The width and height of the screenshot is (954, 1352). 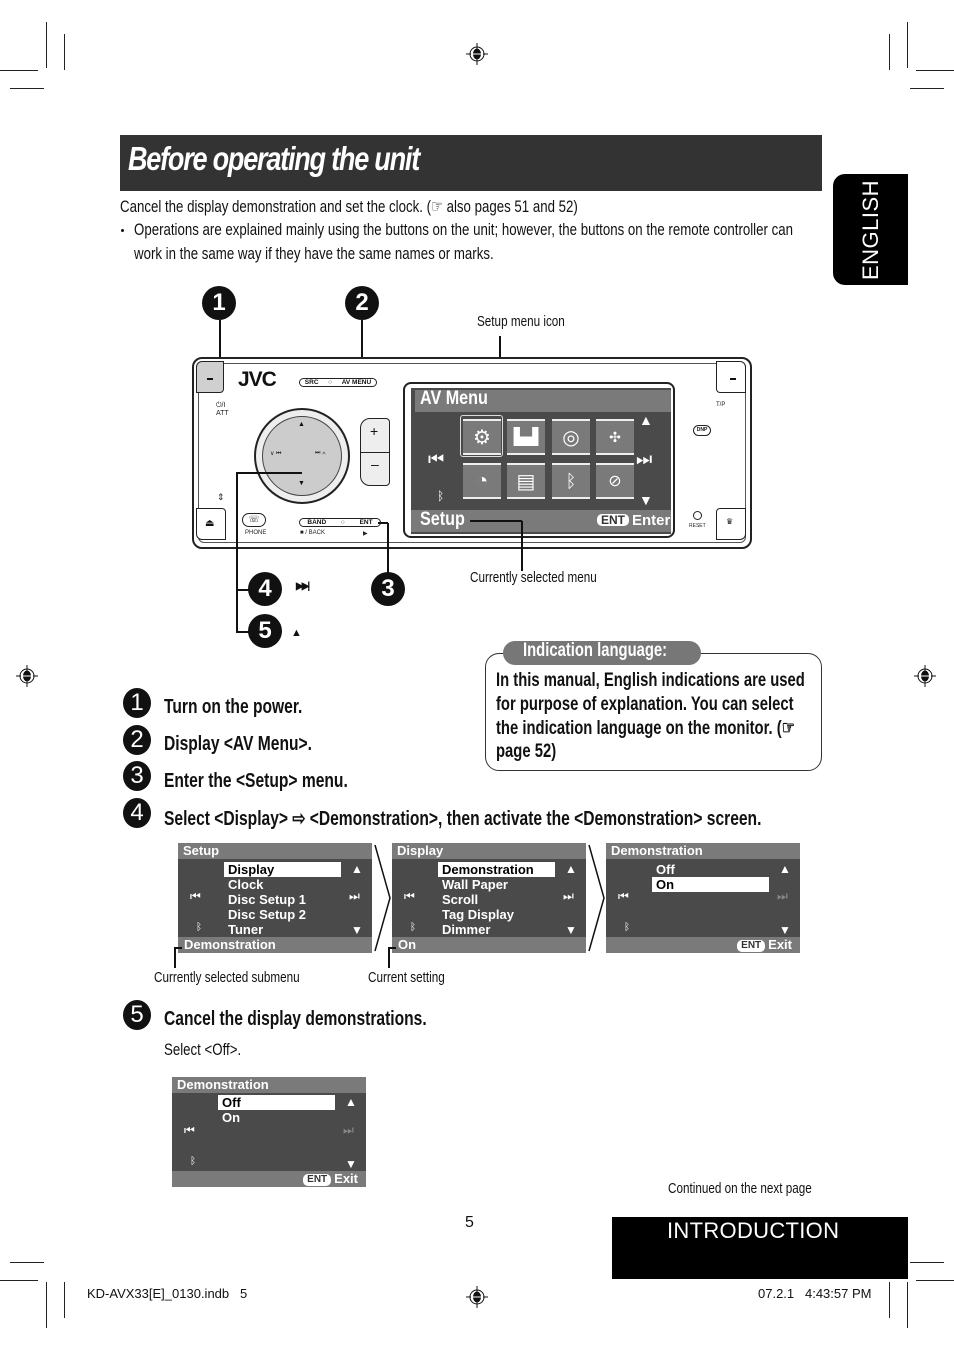 What do you see at coordinates (210, 377) in the screenshot?
I see `left-top-button` at bounding box center [210, 377].